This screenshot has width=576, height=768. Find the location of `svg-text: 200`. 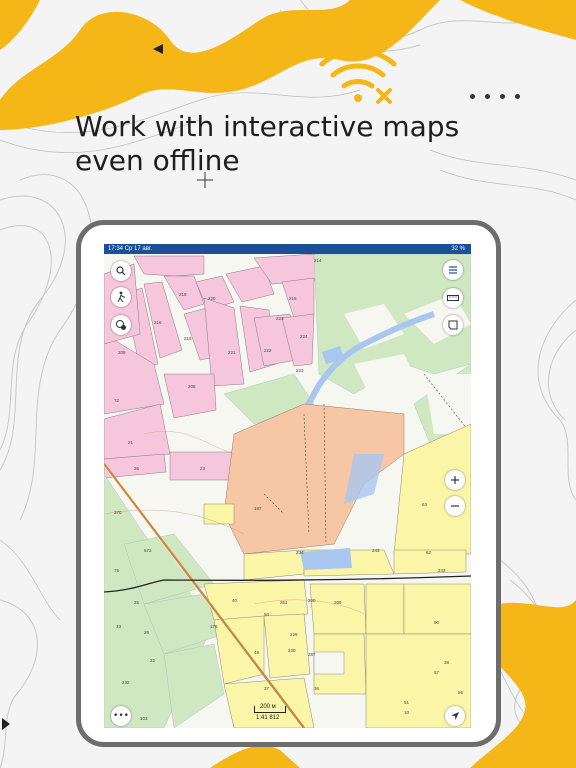

svg-text: 200 is located at coordinates (312, 600).